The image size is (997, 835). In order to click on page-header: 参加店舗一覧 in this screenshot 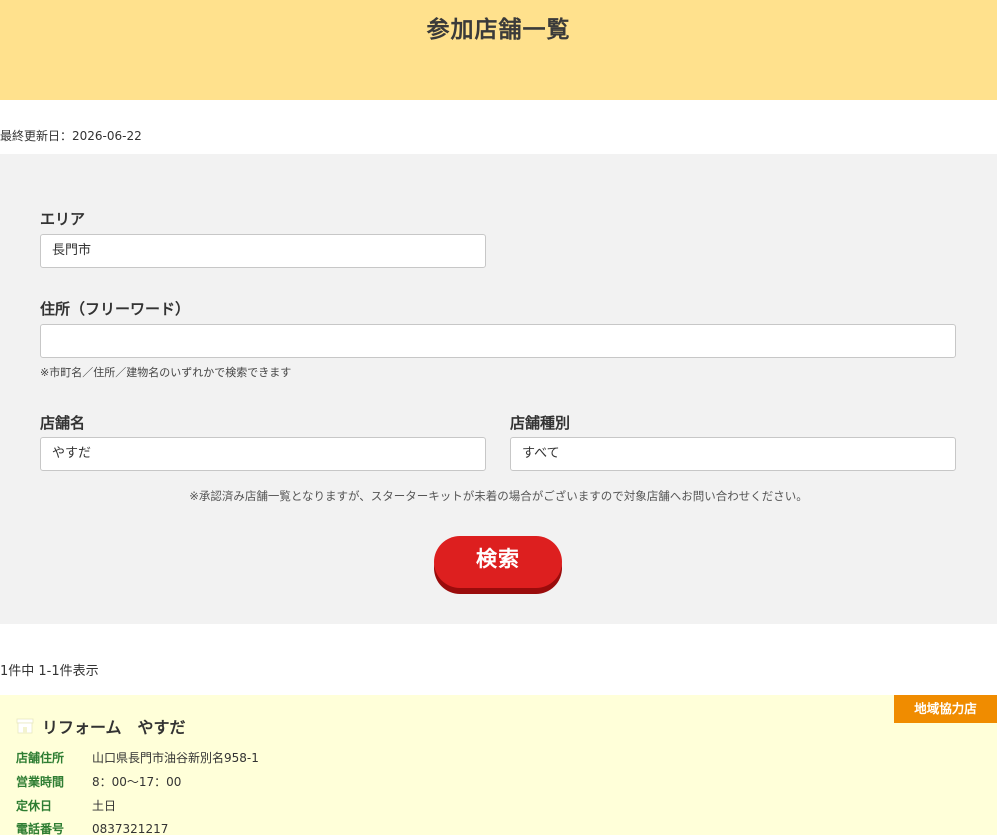, I will do `click(498, 50)`.